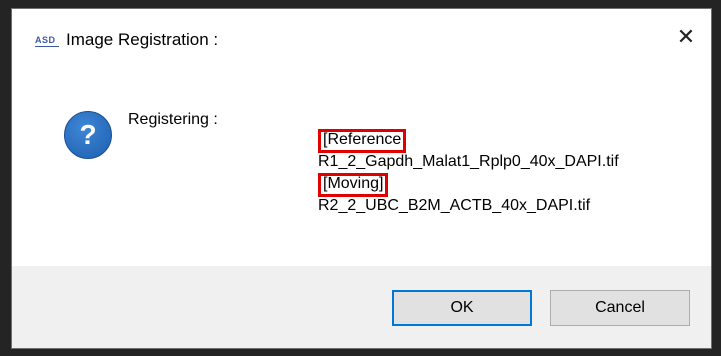 This screenshot has height=356, width=721. I want to click on reference-file: R1_2_Gapdh_Malat1_Rplp0_40x_DAPI.tif, so click(468, 161).